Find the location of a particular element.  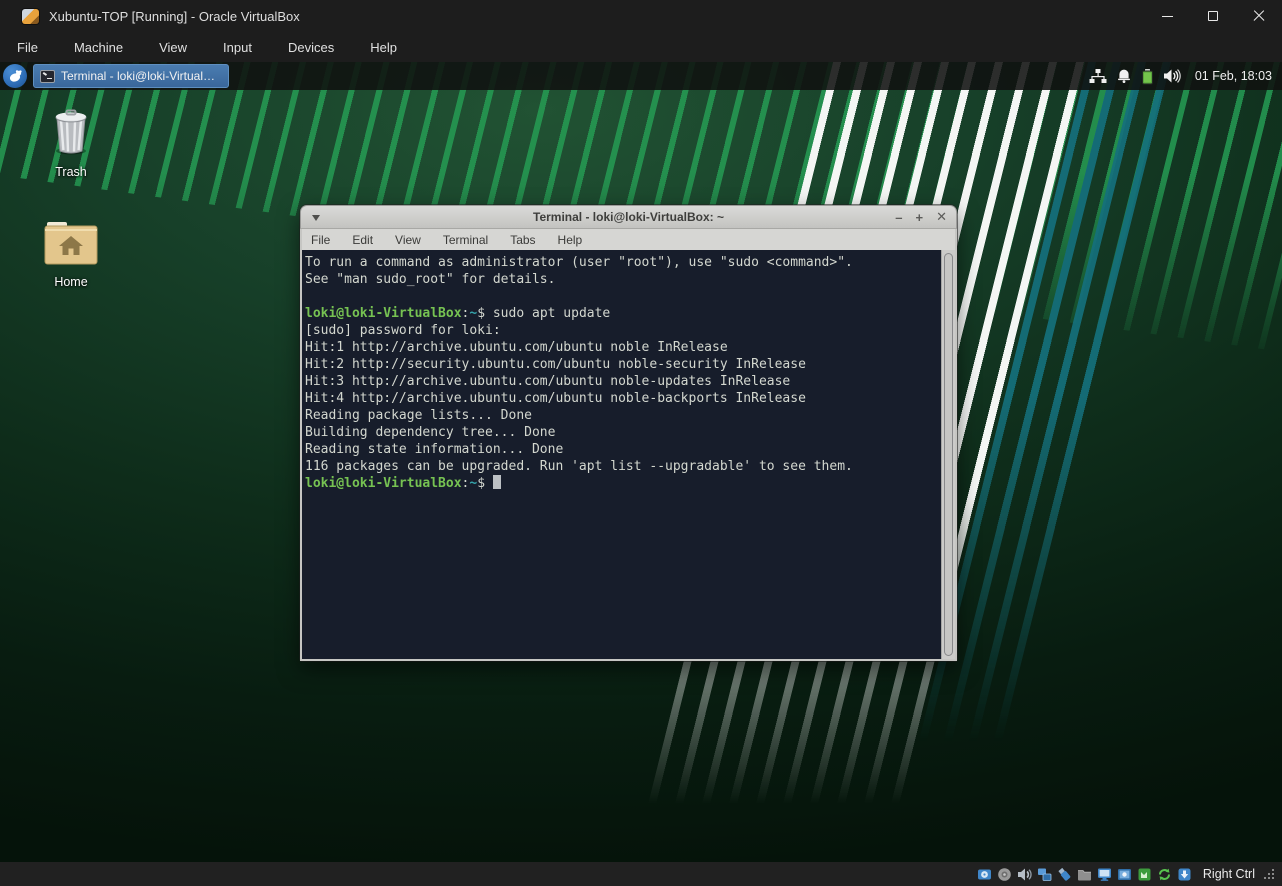

terminal-menu-edit: Edit is located at coordinates (362, 240).